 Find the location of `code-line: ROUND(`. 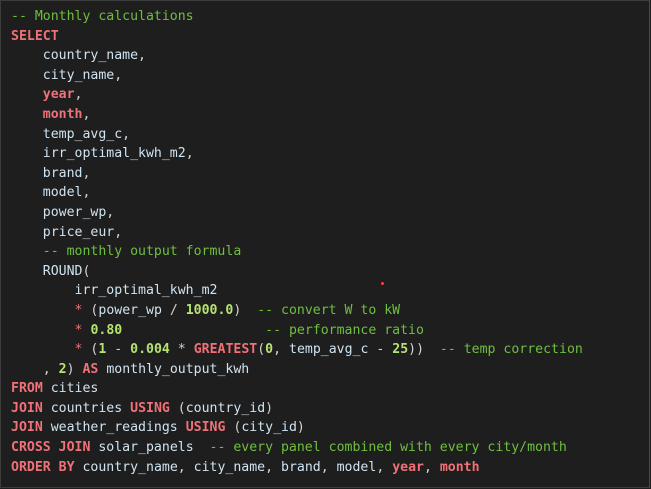

code-line: ROUND( is located at coordinates (297, 272).